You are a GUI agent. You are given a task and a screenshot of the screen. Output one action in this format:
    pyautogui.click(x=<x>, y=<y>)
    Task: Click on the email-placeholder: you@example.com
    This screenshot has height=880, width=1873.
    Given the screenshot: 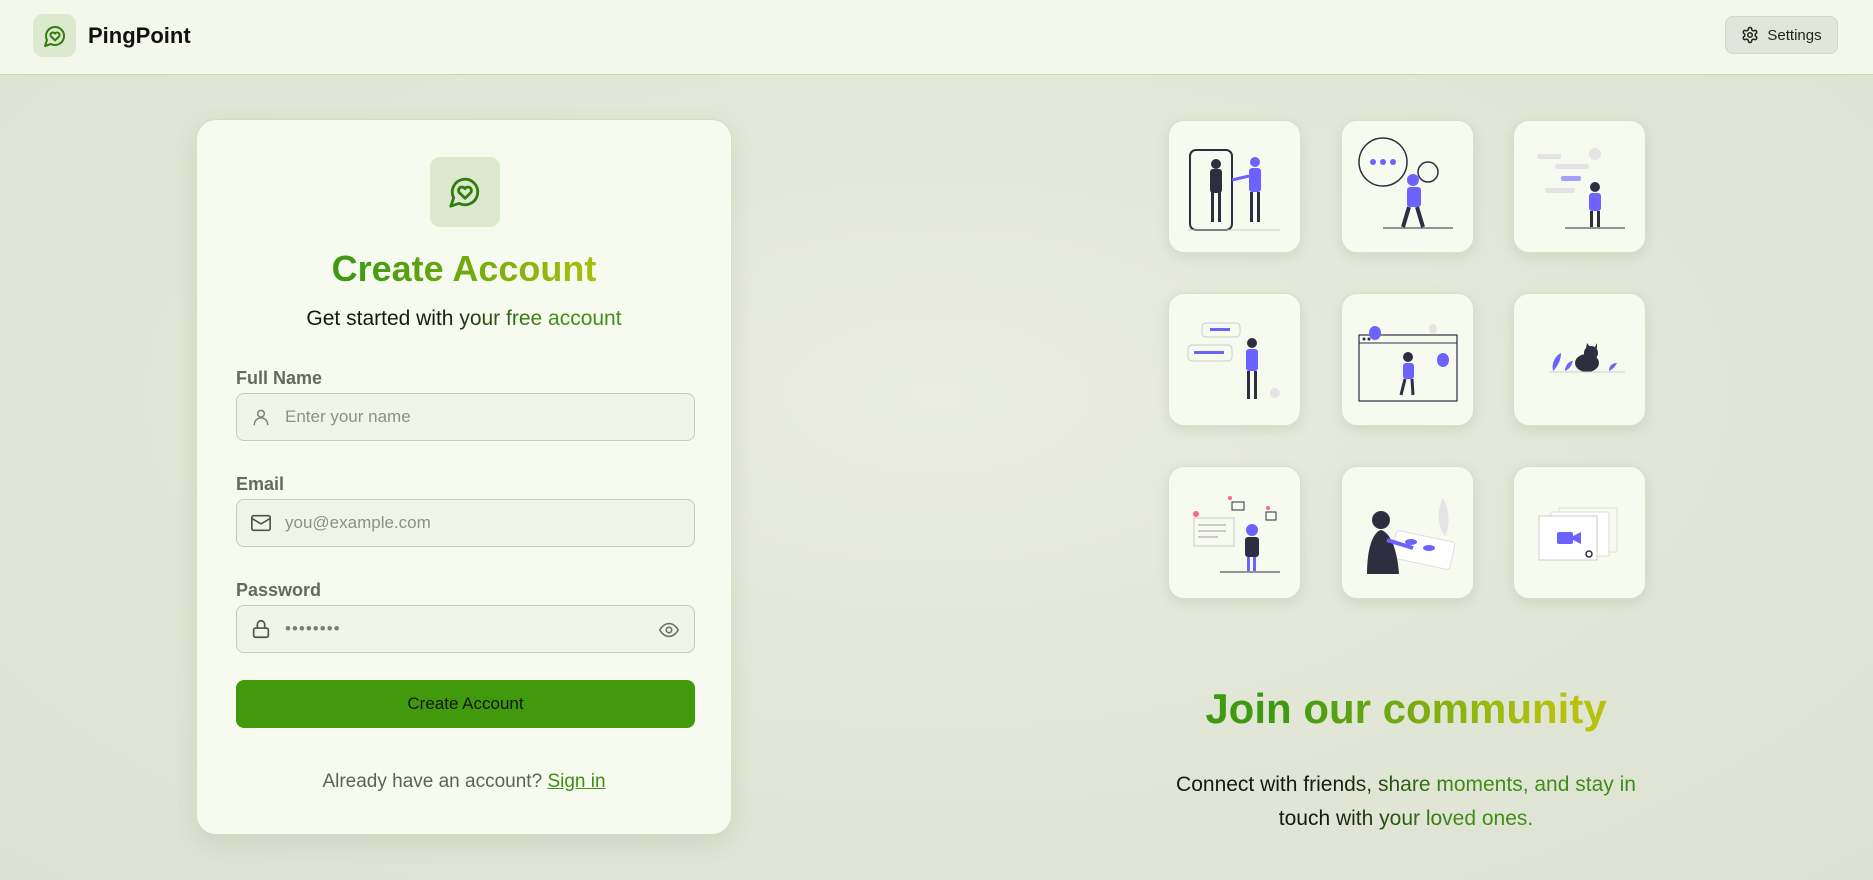 What is the action you would take?
    pyautogui.click(x=358, y=522)
    